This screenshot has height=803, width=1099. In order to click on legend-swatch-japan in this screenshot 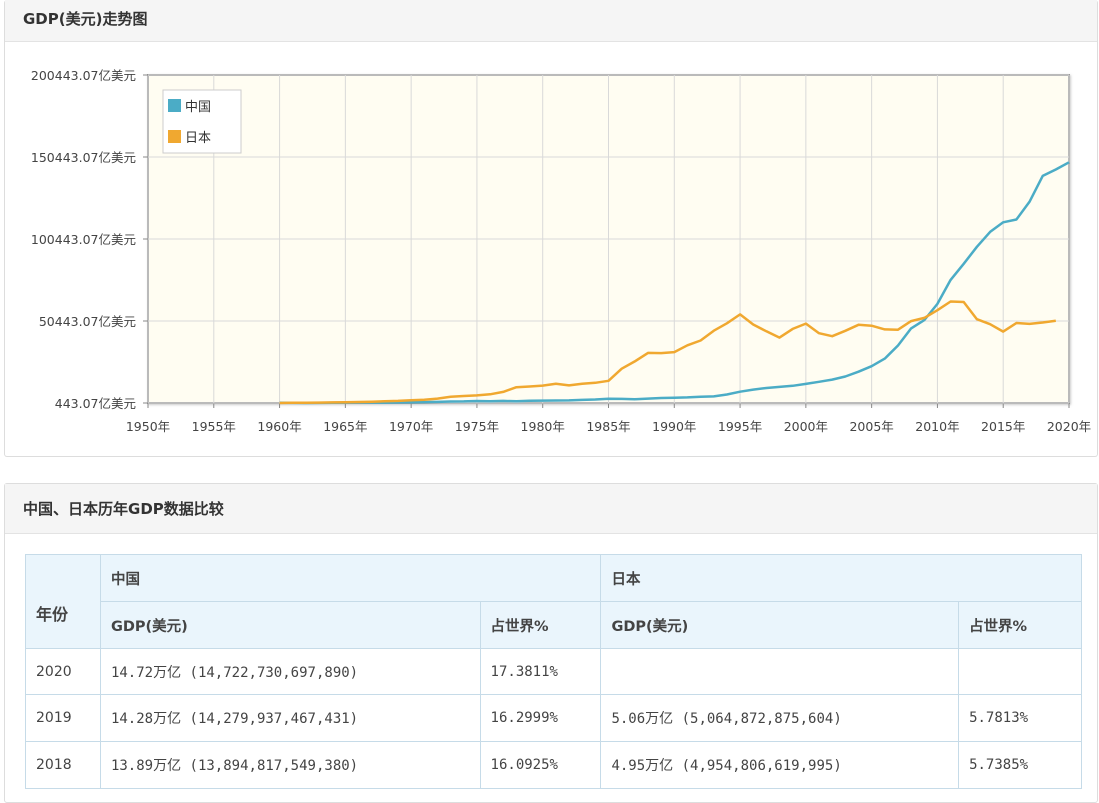, I will do `click(174, 136)`.